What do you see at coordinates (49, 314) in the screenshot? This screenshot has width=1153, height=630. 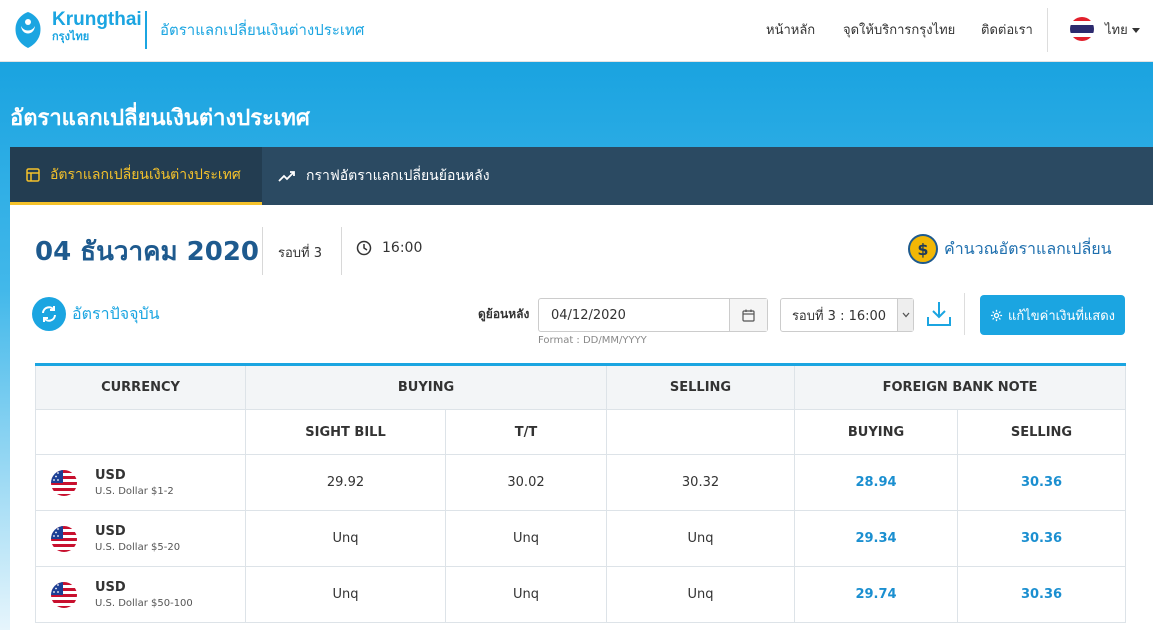 I see `refresh-icon` at bounding box center [49, 314].